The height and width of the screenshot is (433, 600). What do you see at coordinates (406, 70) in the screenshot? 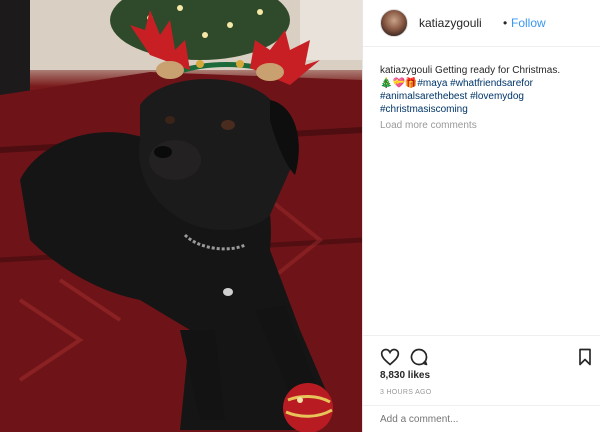
I see `caption-username: katiazygouli` at bounding box center [406, 70].